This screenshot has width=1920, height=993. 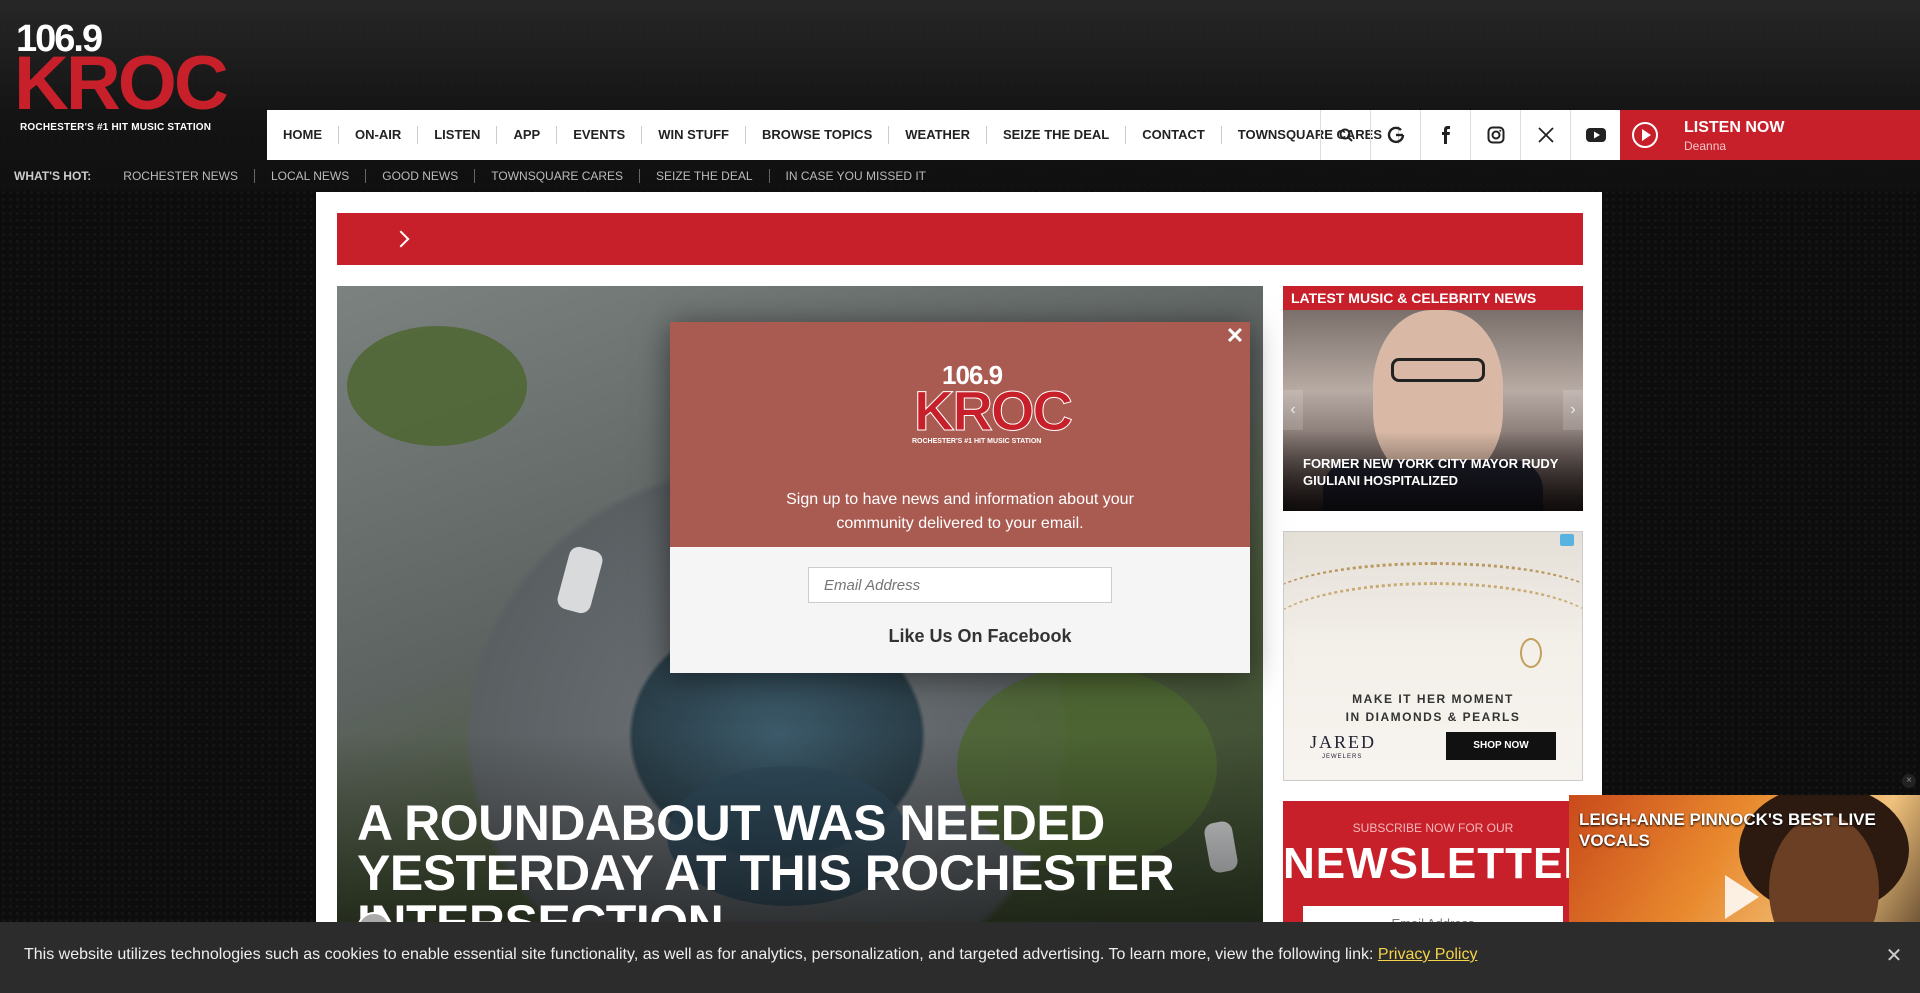 What do you see at coordinates (994, 411) in the screenshot?
I see `modal-logo-name: KROC` at bounding box center [994, 411].